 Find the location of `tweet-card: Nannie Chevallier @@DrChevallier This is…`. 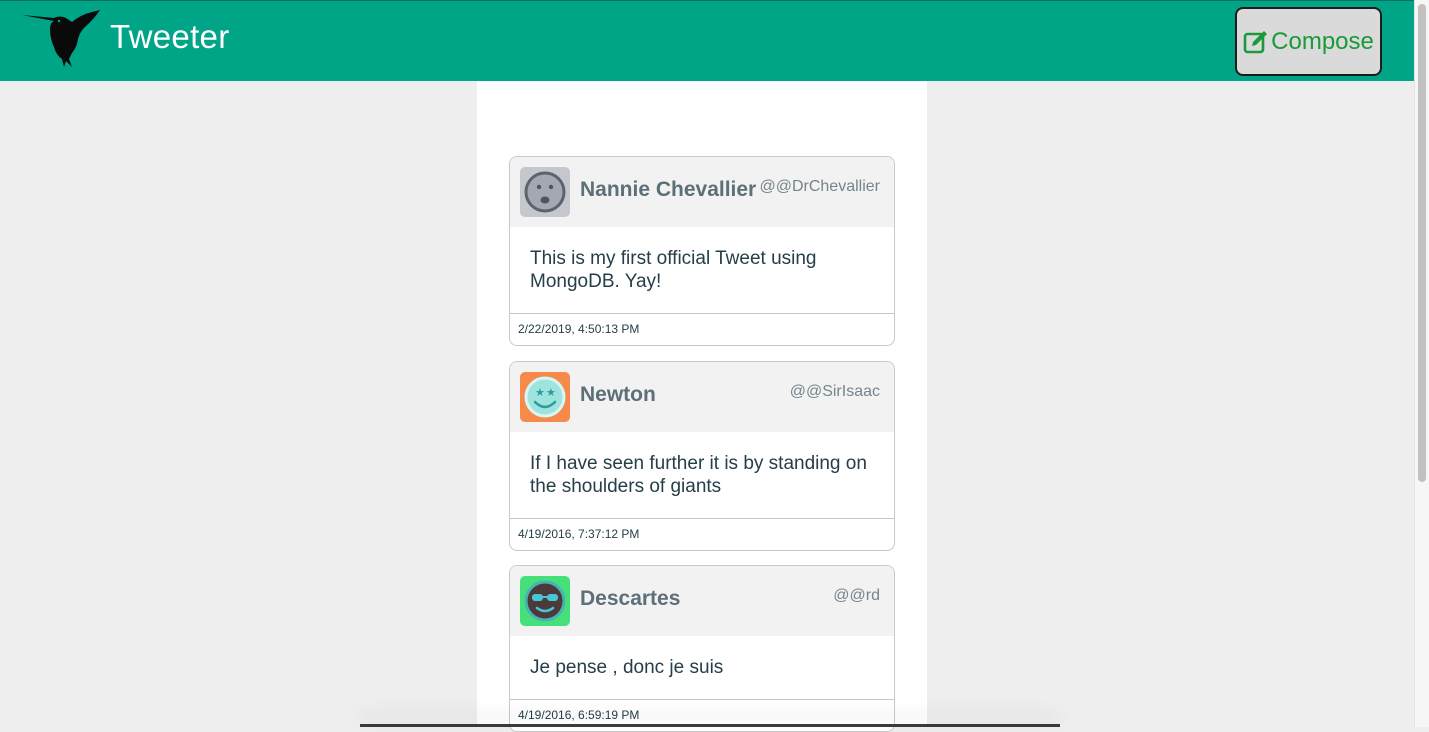

tweet-card: Nannie Chevallier @@DrChevallier This is… is located at coordinates (702, 251).